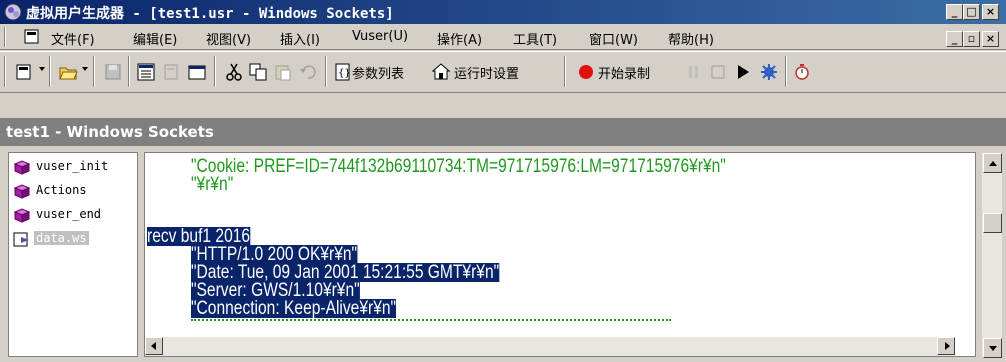 The height and width of the screenshot is (362, 1006). Describe the element at coordinates (73, 38) in the screenshot. I see `menu-file: 文件(F)` at that location.